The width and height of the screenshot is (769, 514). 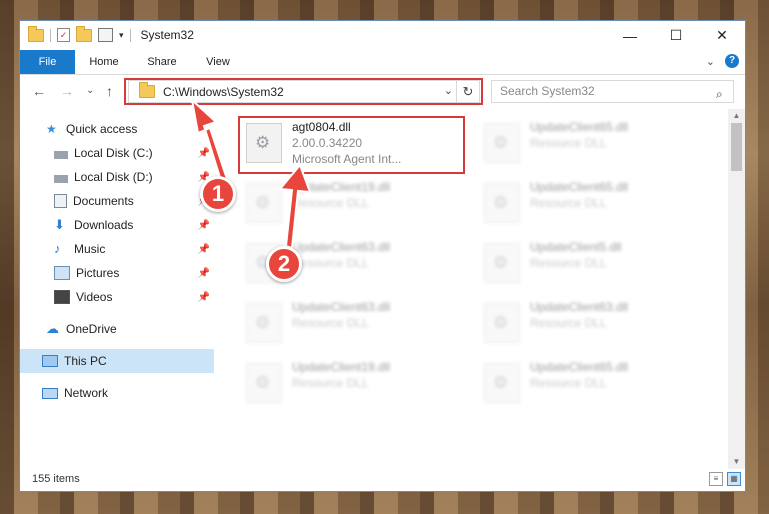 I want to click on tab-home: Home, so click(x=104, y=62).